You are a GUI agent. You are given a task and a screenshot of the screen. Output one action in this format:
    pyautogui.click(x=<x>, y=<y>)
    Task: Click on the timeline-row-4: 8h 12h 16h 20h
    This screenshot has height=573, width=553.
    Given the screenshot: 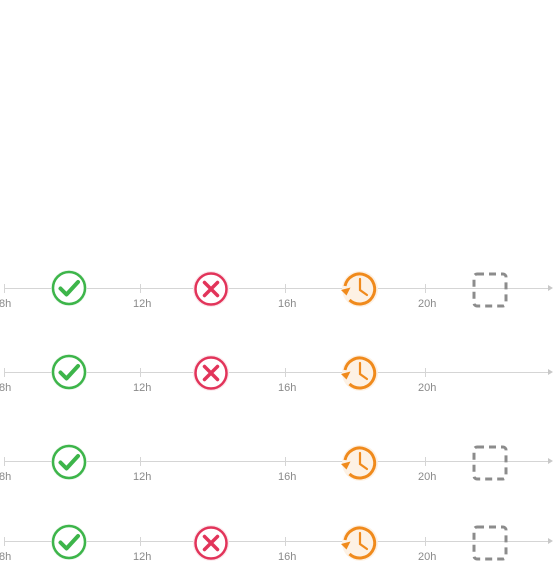 What is the action you would take?
    pyautogui.click(x=276, y=543)
    